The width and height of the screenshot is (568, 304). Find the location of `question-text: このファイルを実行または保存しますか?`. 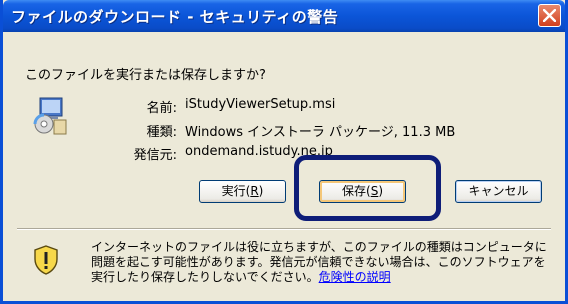

question-text: このファイルを実行または保存しますか? is located at coordinates (145, 75).